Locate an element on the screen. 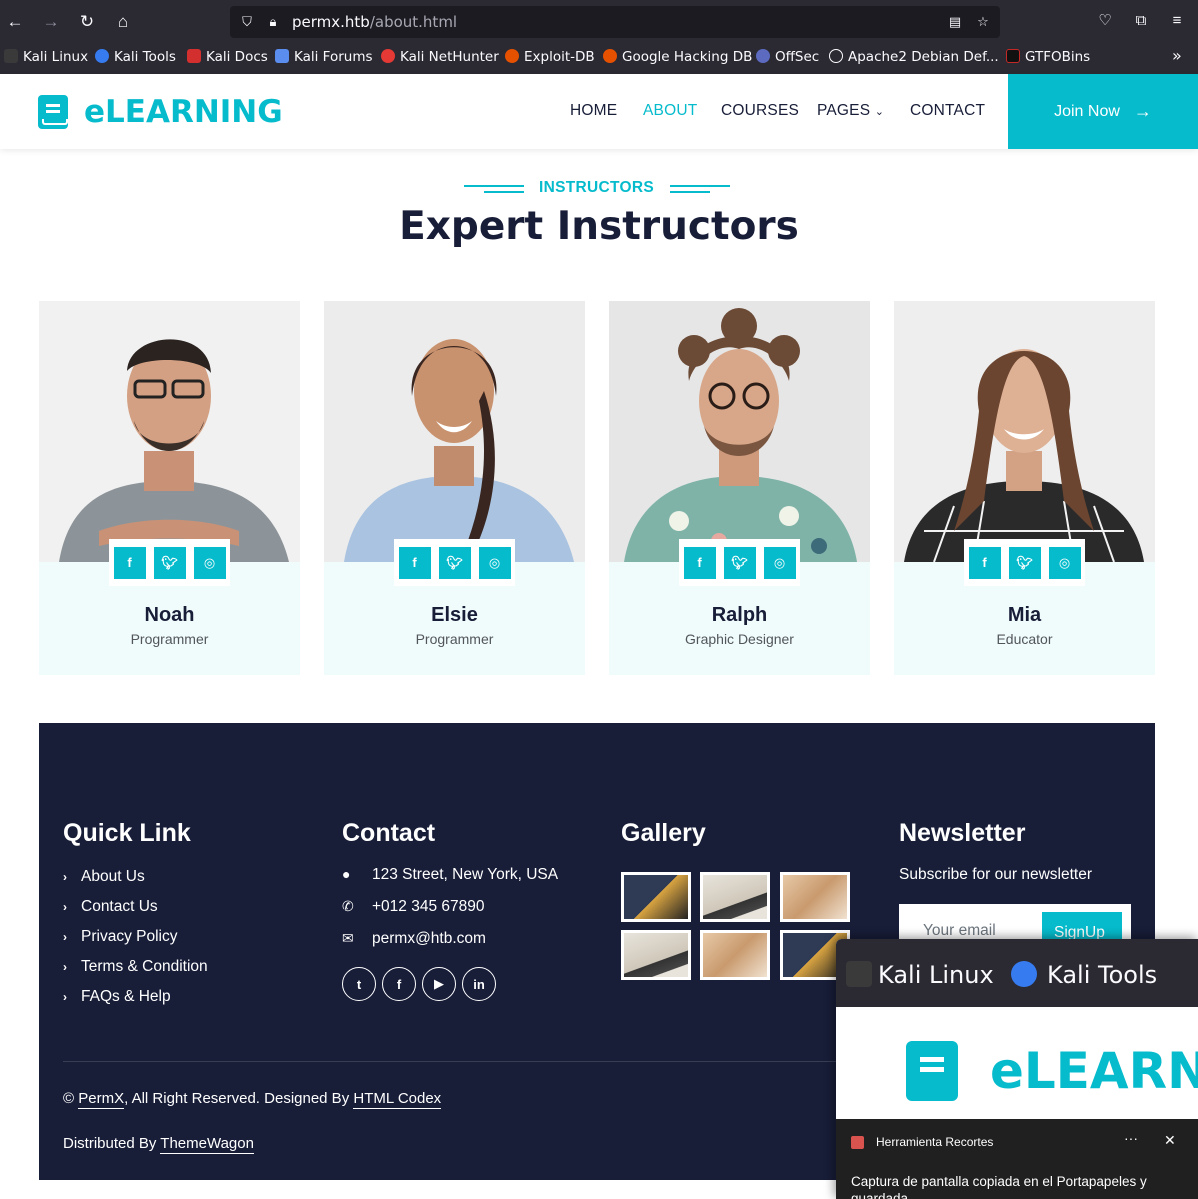 This screenshot has width=1198, height=1199. url-host: permx.htb is located at coordinates (331, 22).